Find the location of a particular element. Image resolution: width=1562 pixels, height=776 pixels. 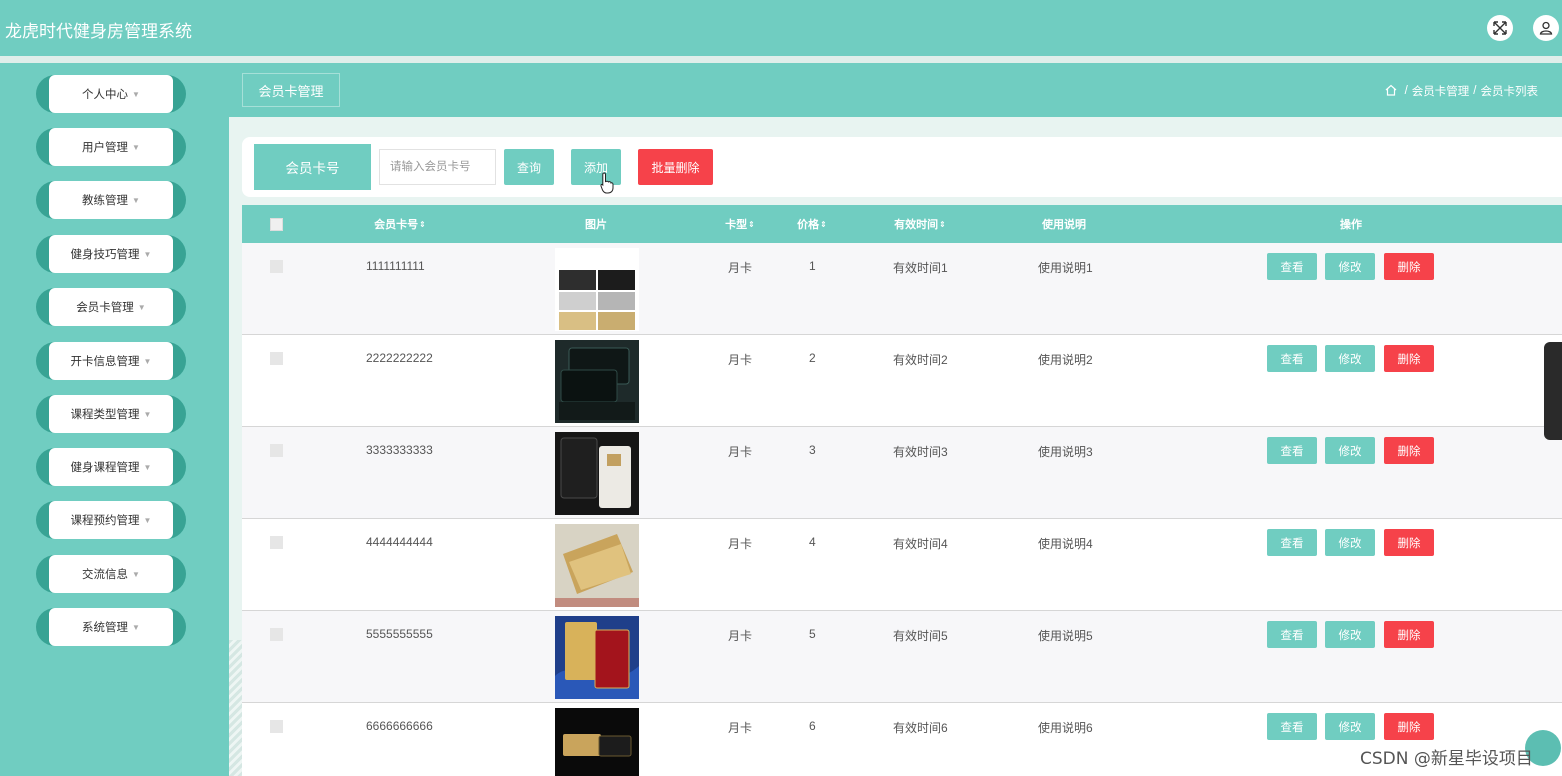

card-no-cell: 6666666666 is located at coordinates (399, 726).